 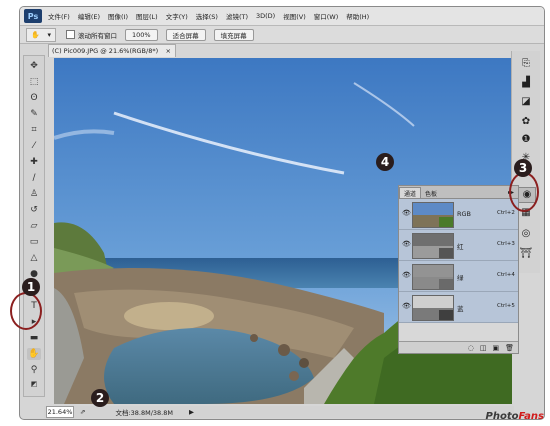 What do you see at coordinates (147, 16) in the screenshot?
I see `menu-layer: 图层(L)` at bounding box center [147, 16].